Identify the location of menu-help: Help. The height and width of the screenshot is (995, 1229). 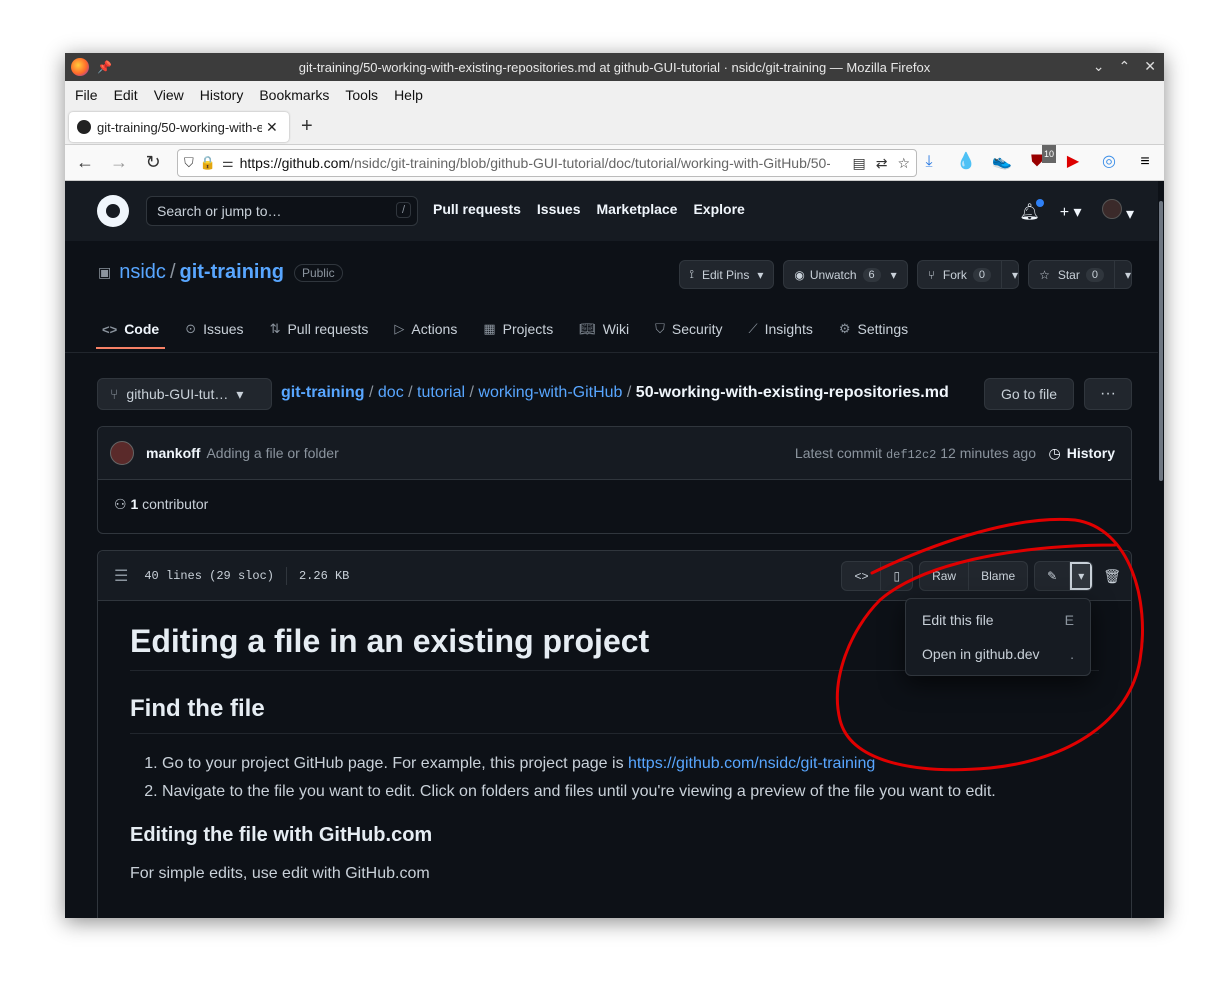
(408, 95).